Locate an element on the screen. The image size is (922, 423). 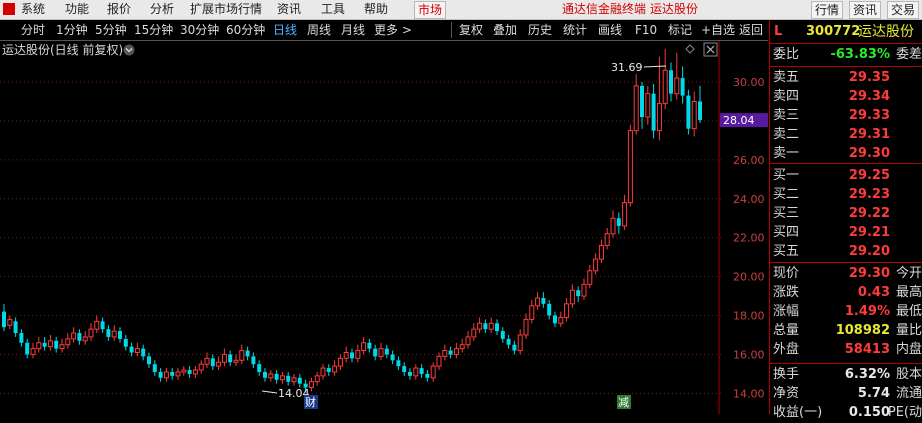
adjust-button: 复权 is located at coordinates (471, 30).